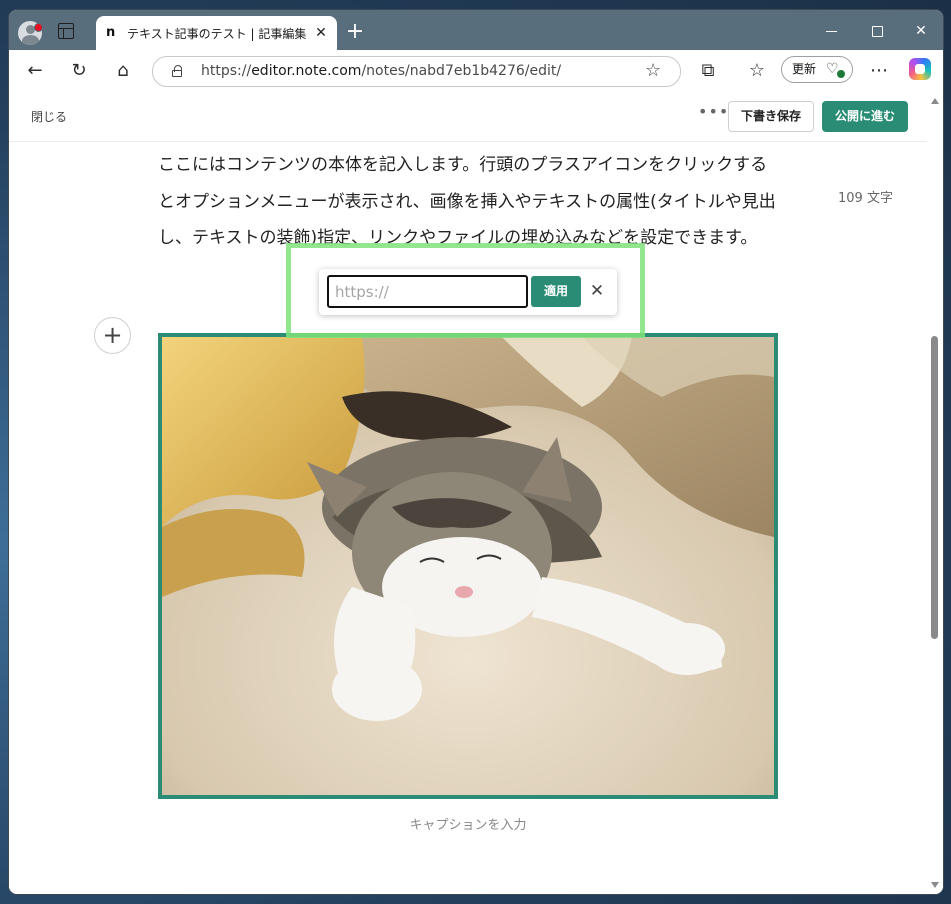 The image size is (951, 904). Describe the element at coordinates (771, 116) in the screenshot. I see `save-draft-button: 下書き保存` at that location.